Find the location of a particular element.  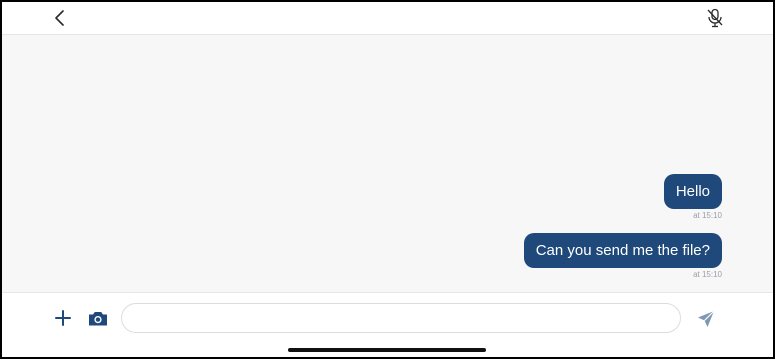

plus-icon is located at coordinates (63, 318).